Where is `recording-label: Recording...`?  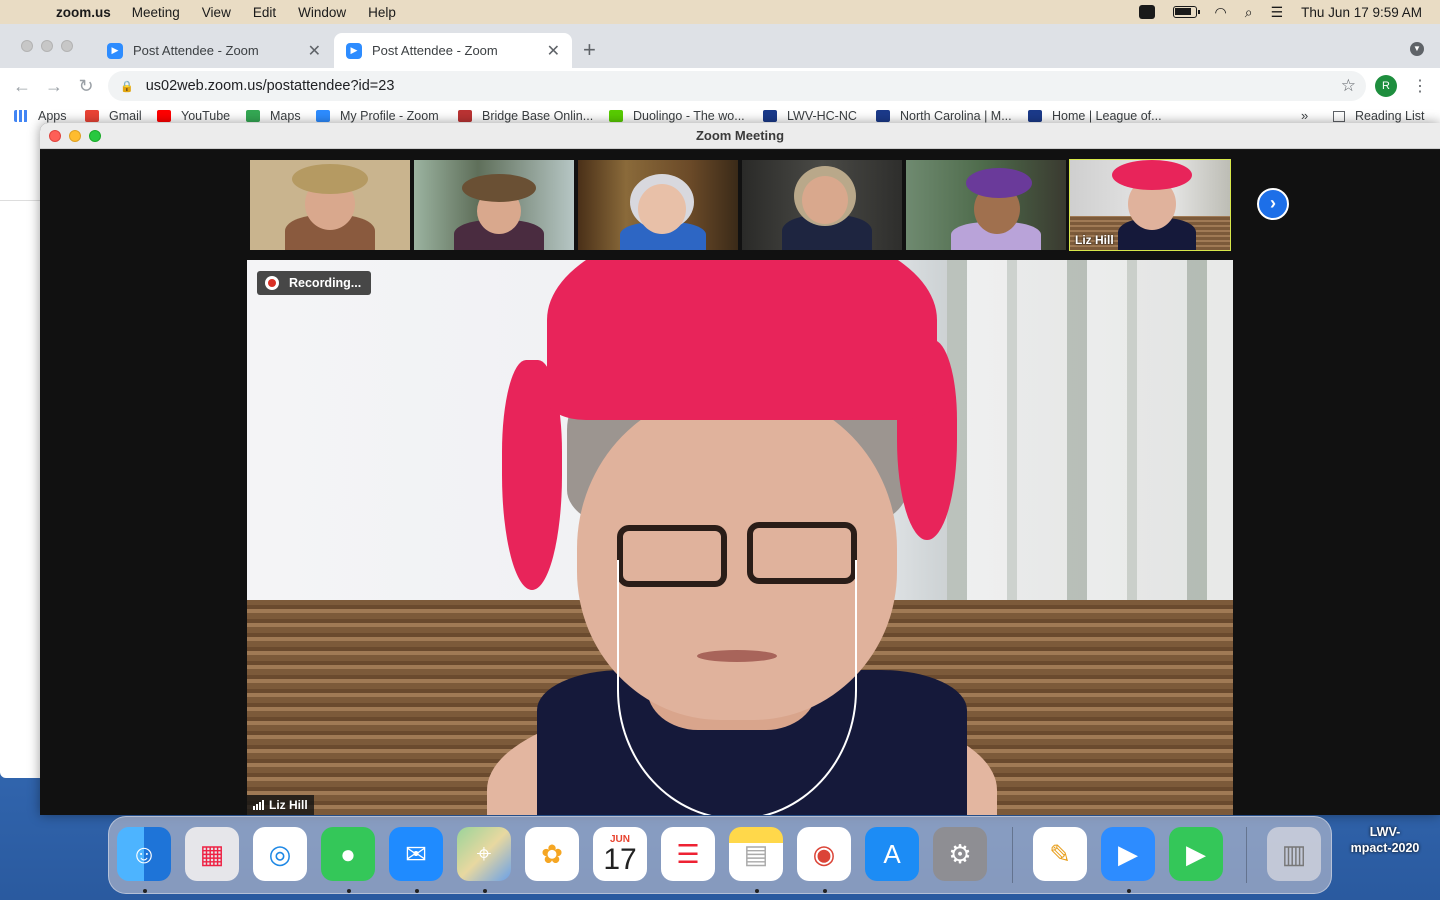
recording-label: Recording... is located at coordinates (325, 283).